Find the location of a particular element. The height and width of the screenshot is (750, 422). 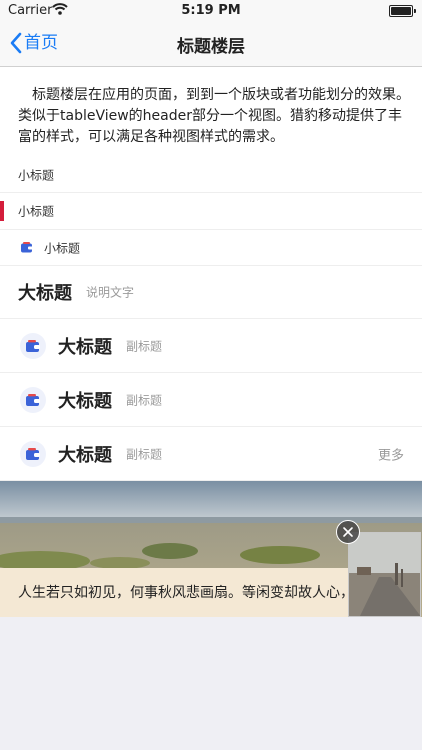

caption-bar: 人生若只如初见，何事秋风悲画扇。等闲变却故人心， is located at coordinates (177, 592).